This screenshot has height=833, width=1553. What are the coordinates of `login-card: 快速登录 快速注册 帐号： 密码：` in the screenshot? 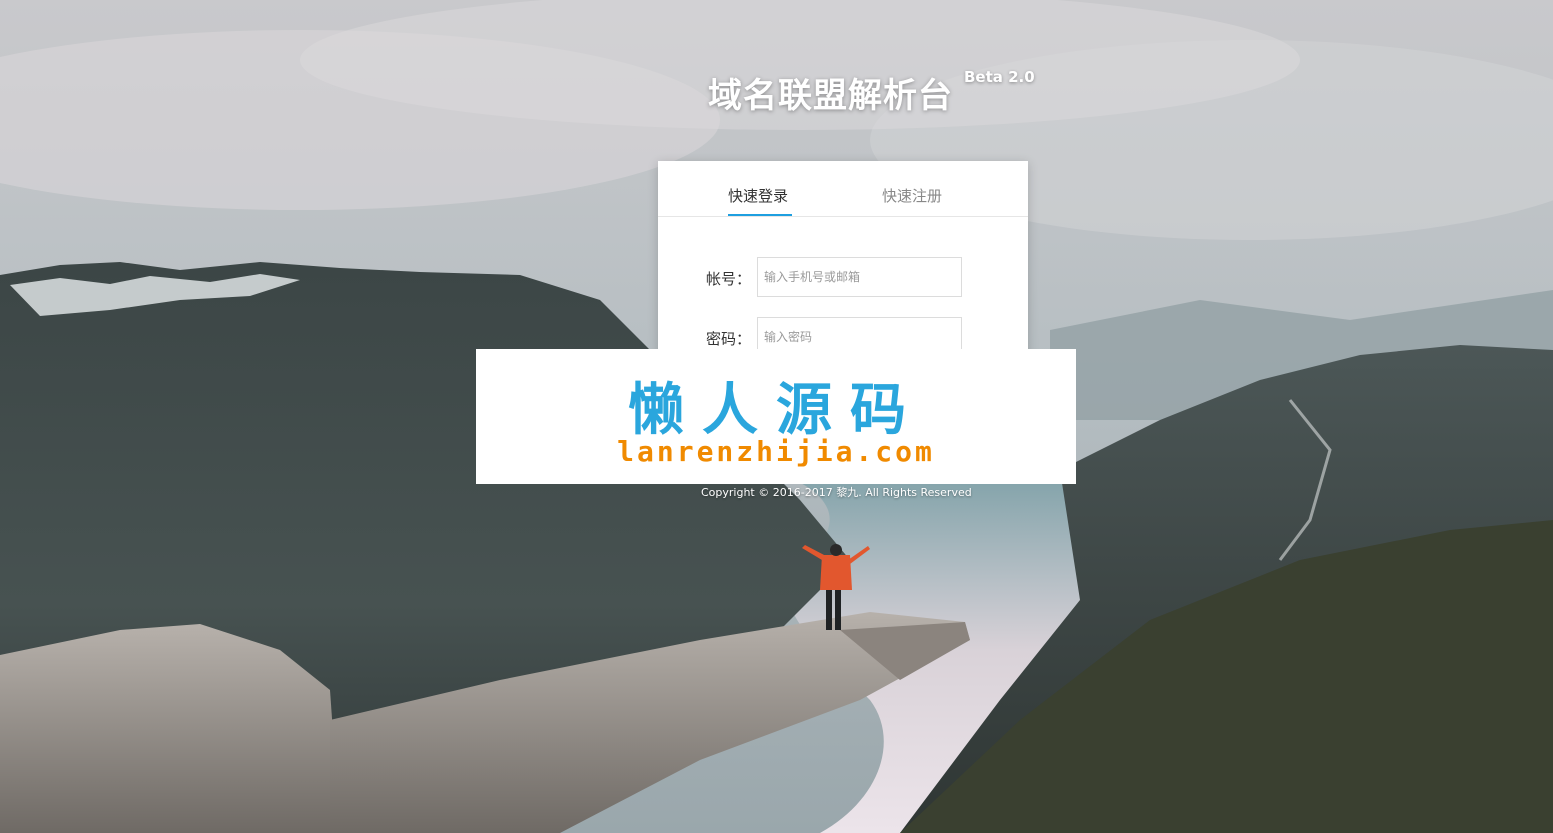 It's located at (843, 261).